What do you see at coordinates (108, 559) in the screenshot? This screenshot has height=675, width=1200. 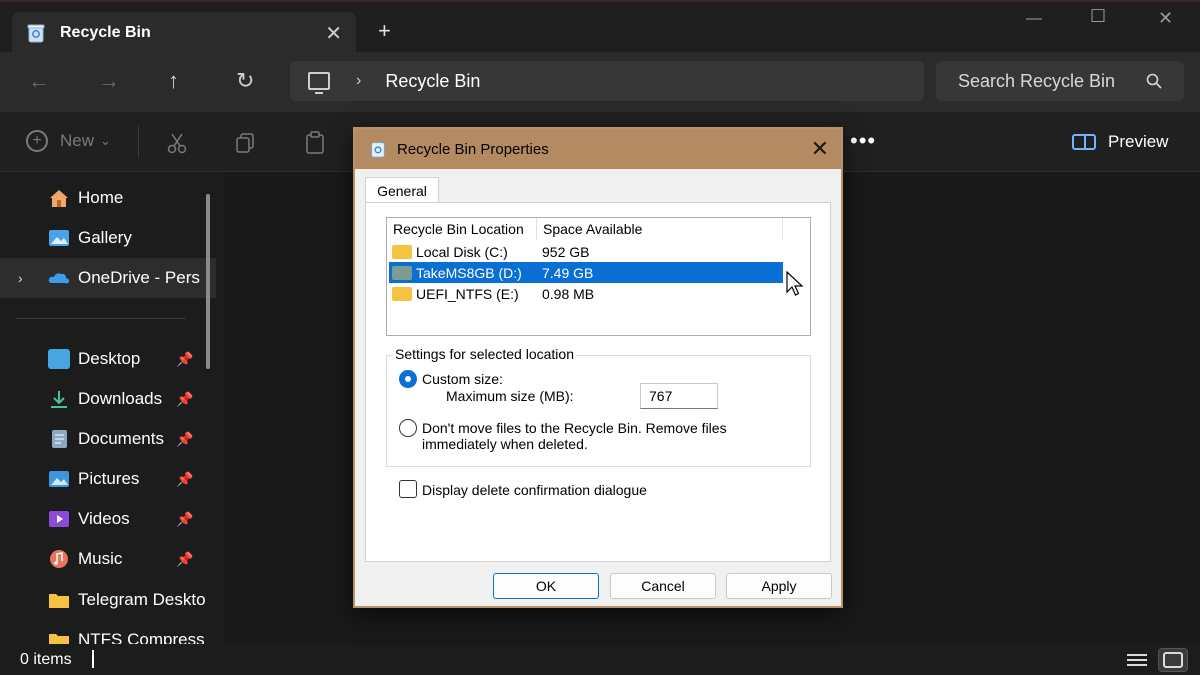 I see `sidebar-item-music: Music 📌` at bounding box center [108, 559].